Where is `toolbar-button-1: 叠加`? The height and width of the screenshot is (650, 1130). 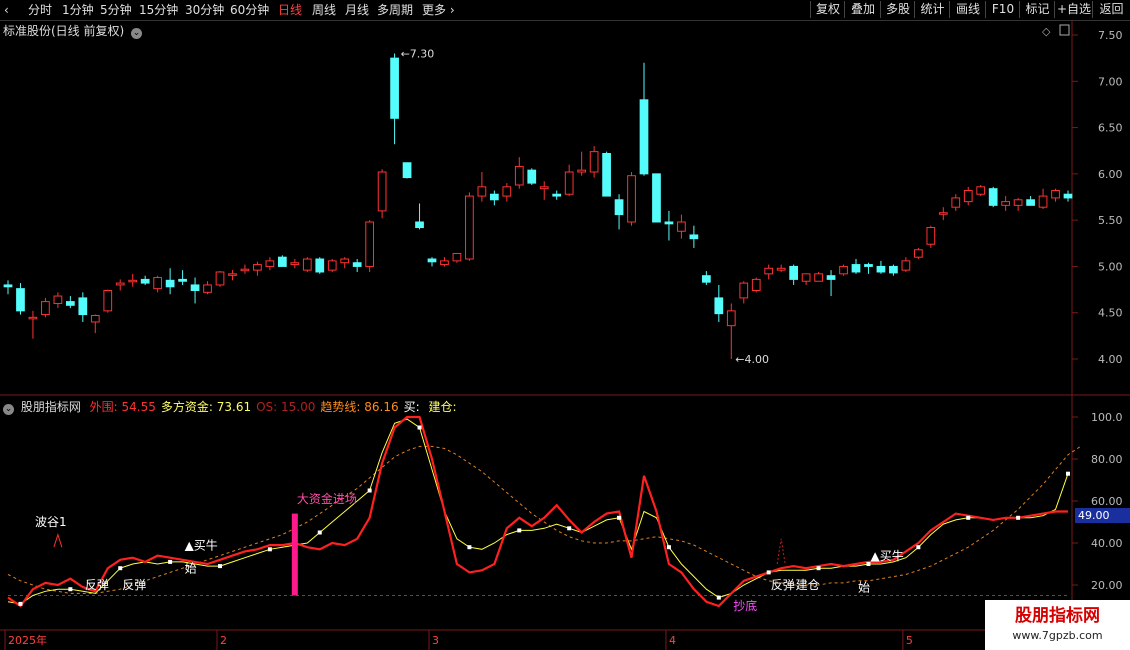 toolbar-button-1: 叠加 is located at coordinates (862, 9).